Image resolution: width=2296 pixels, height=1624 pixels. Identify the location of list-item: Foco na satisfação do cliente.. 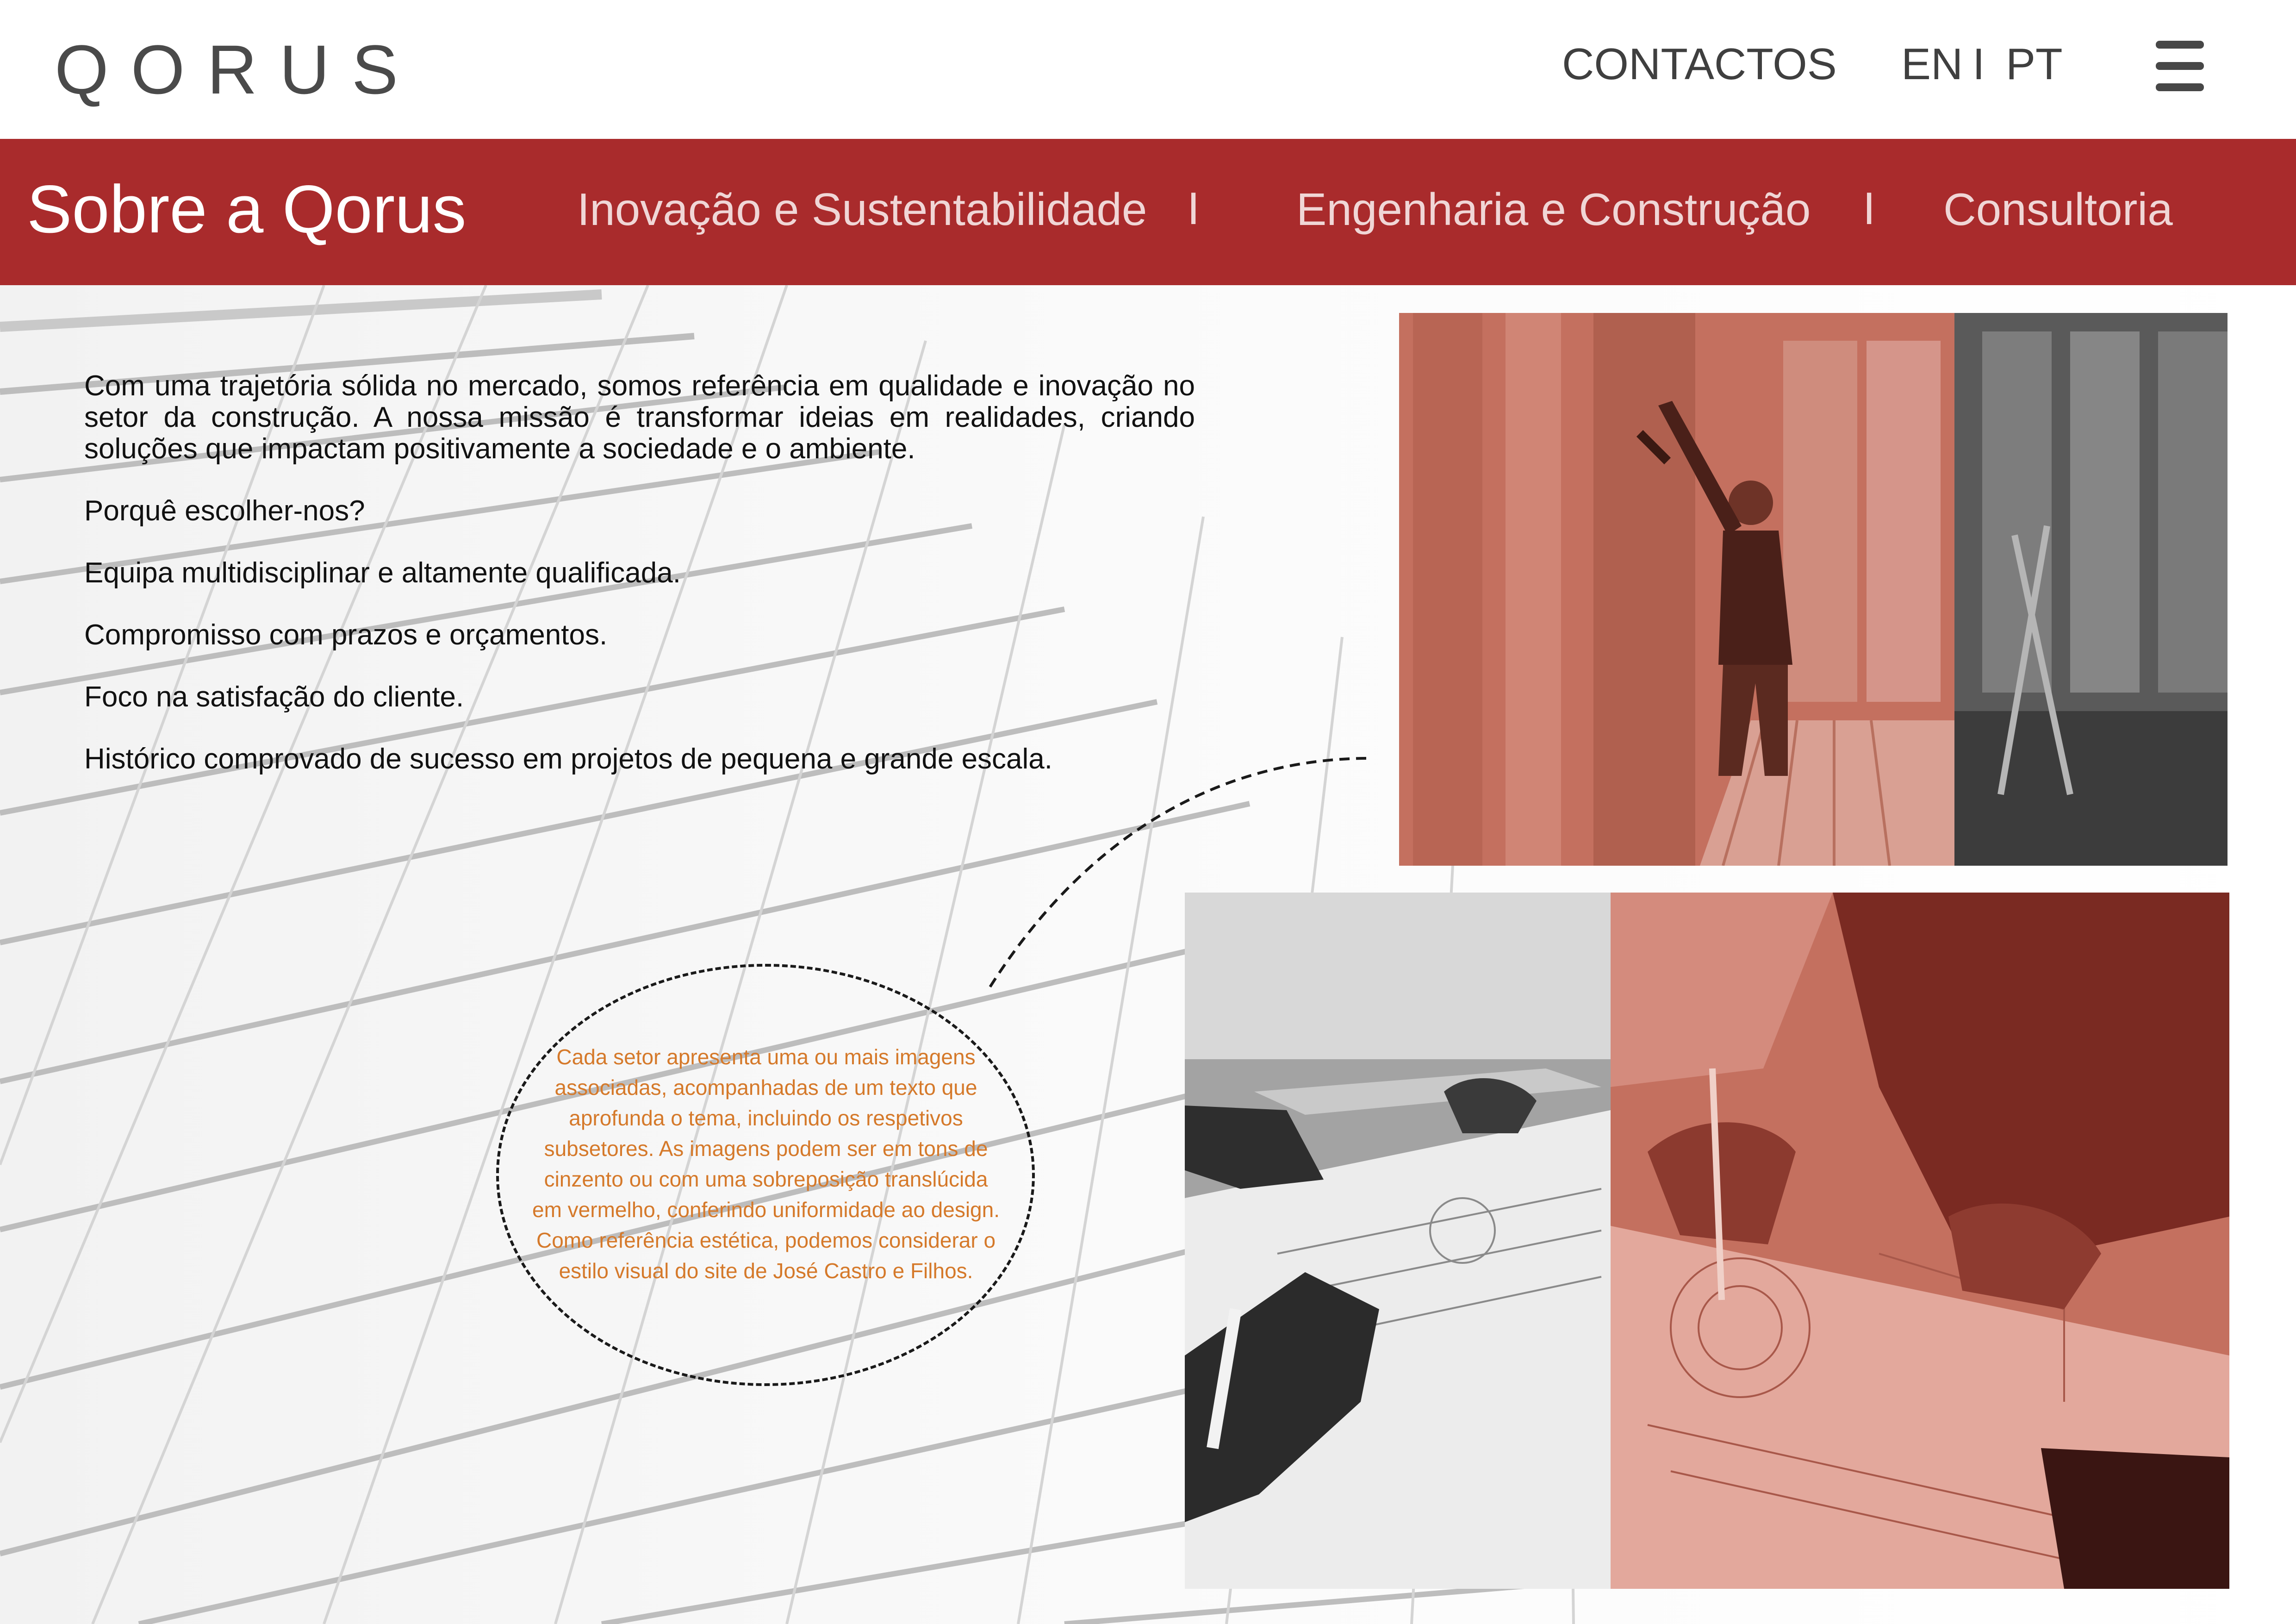
(274, 697).